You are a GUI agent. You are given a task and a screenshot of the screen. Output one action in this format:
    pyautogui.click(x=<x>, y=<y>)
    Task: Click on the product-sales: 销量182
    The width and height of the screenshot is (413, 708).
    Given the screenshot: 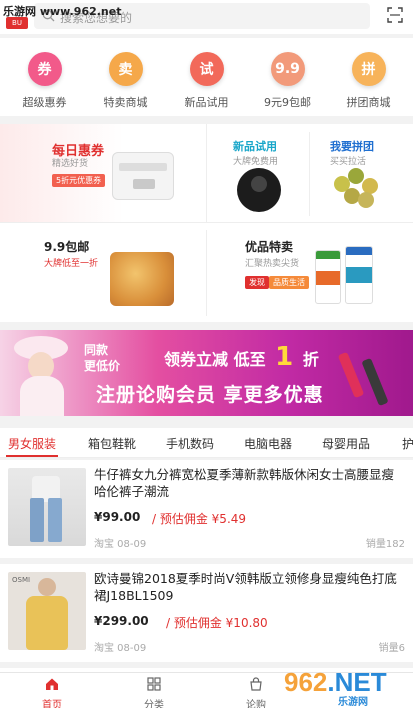 What is the action you would take?
    pyautogui.click(x=385, y=544)
    